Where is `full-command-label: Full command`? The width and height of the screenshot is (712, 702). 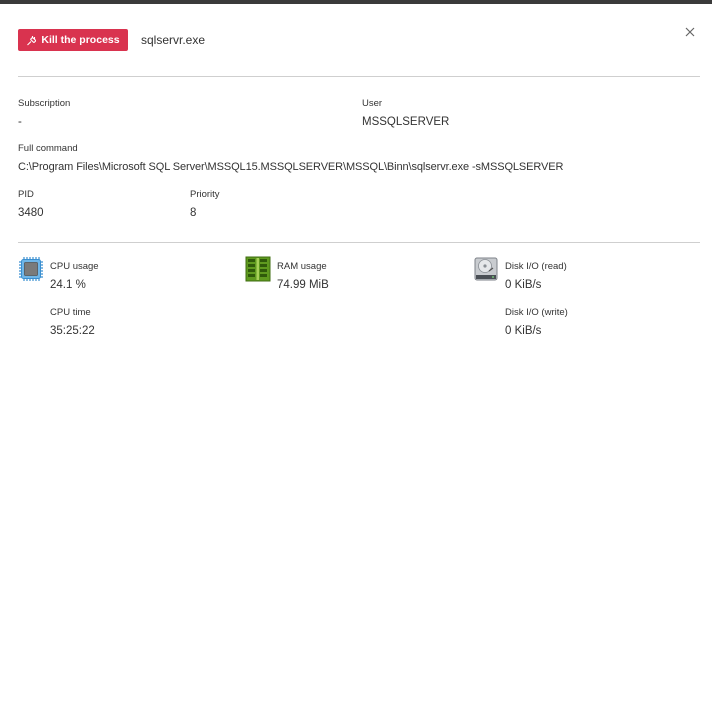
full-command-label: Full command is located at coordinates (48, 148).